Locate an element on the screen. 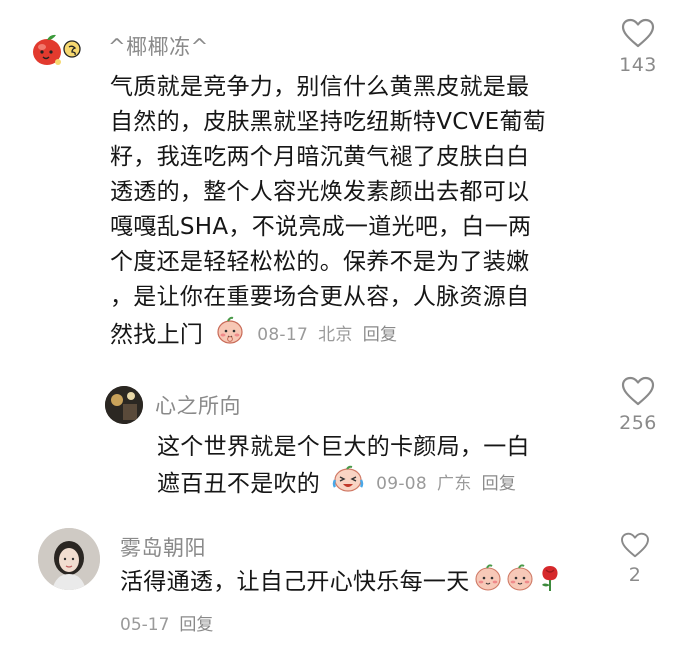  like-count: 143 is located at coordinates (638, 65).